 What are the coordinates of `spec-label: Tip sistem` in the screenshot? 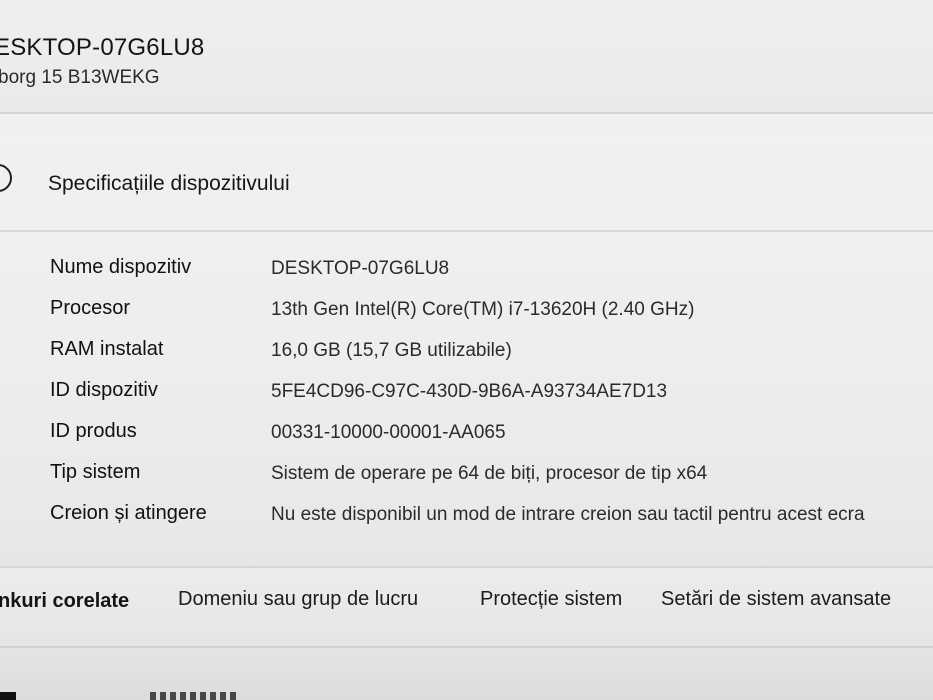 It's located at (95, 472).